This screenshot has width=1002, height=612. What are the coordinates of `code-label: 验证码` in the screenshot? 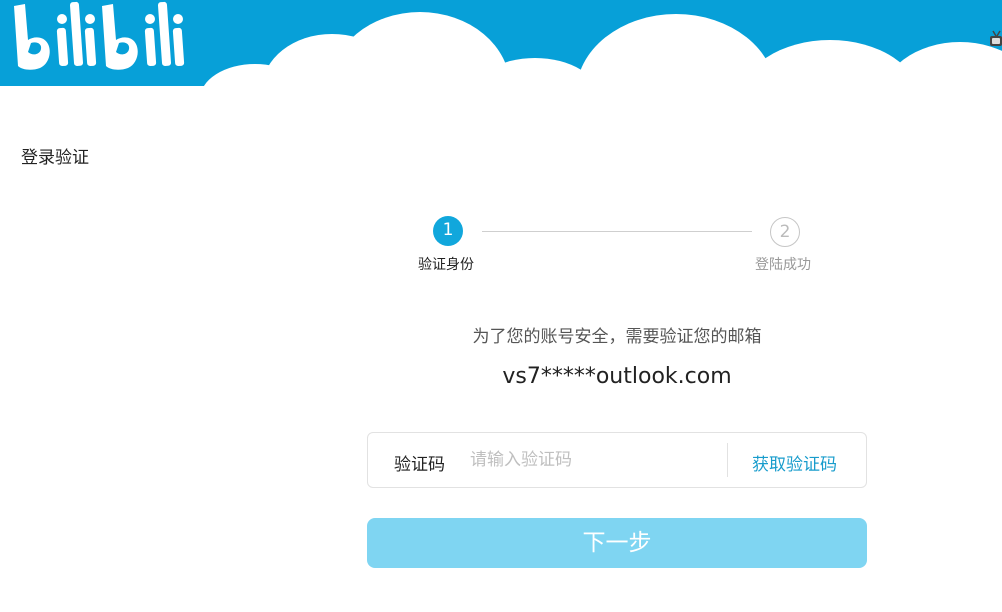 It's located at (419, 465).